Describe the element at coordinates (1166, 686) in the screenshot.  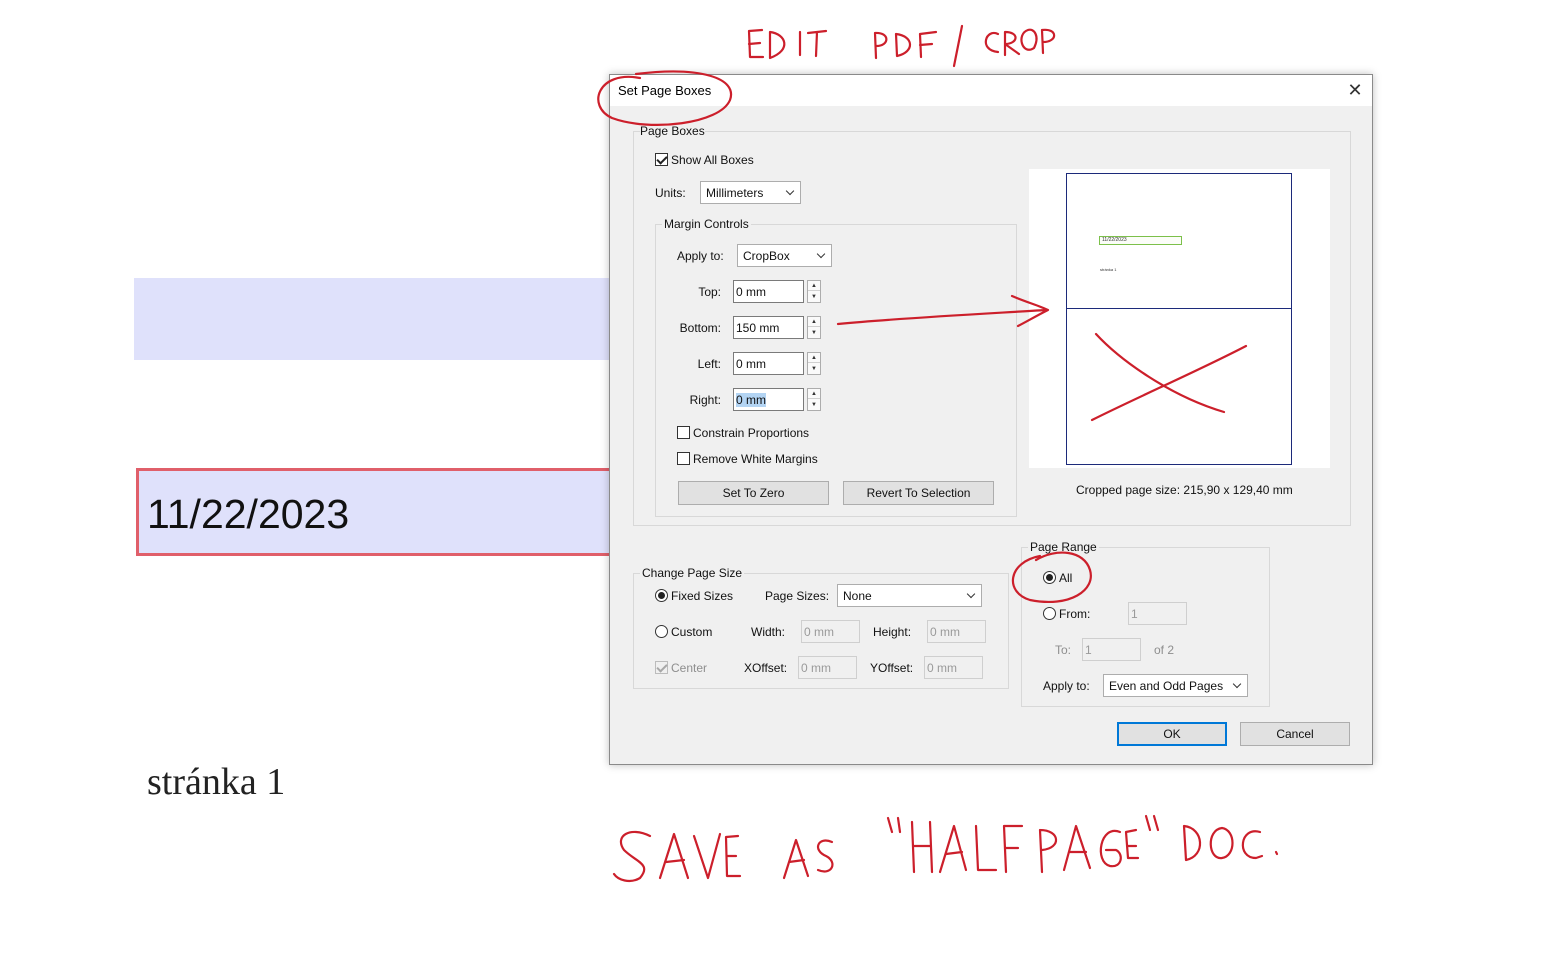
I see `range-apply-to-value: Even and Odd Pages` at that location.